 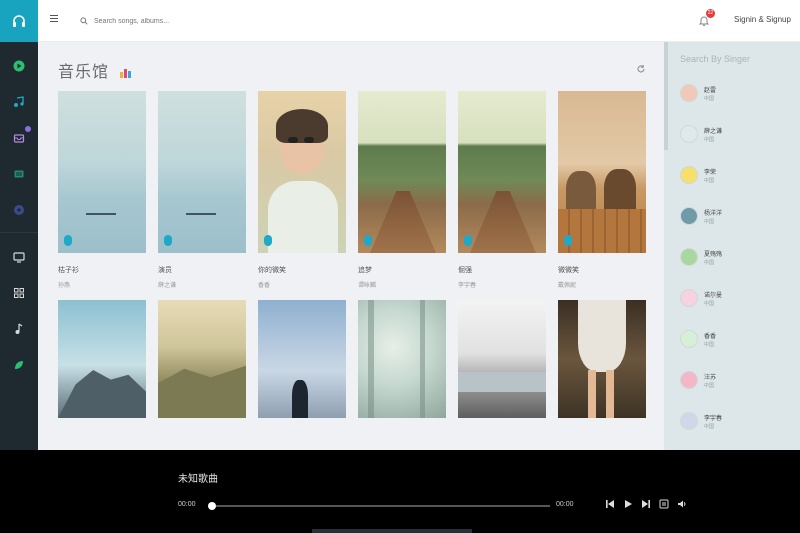 I want to click on duration-time: 00:00, so click(x=565, y=504).